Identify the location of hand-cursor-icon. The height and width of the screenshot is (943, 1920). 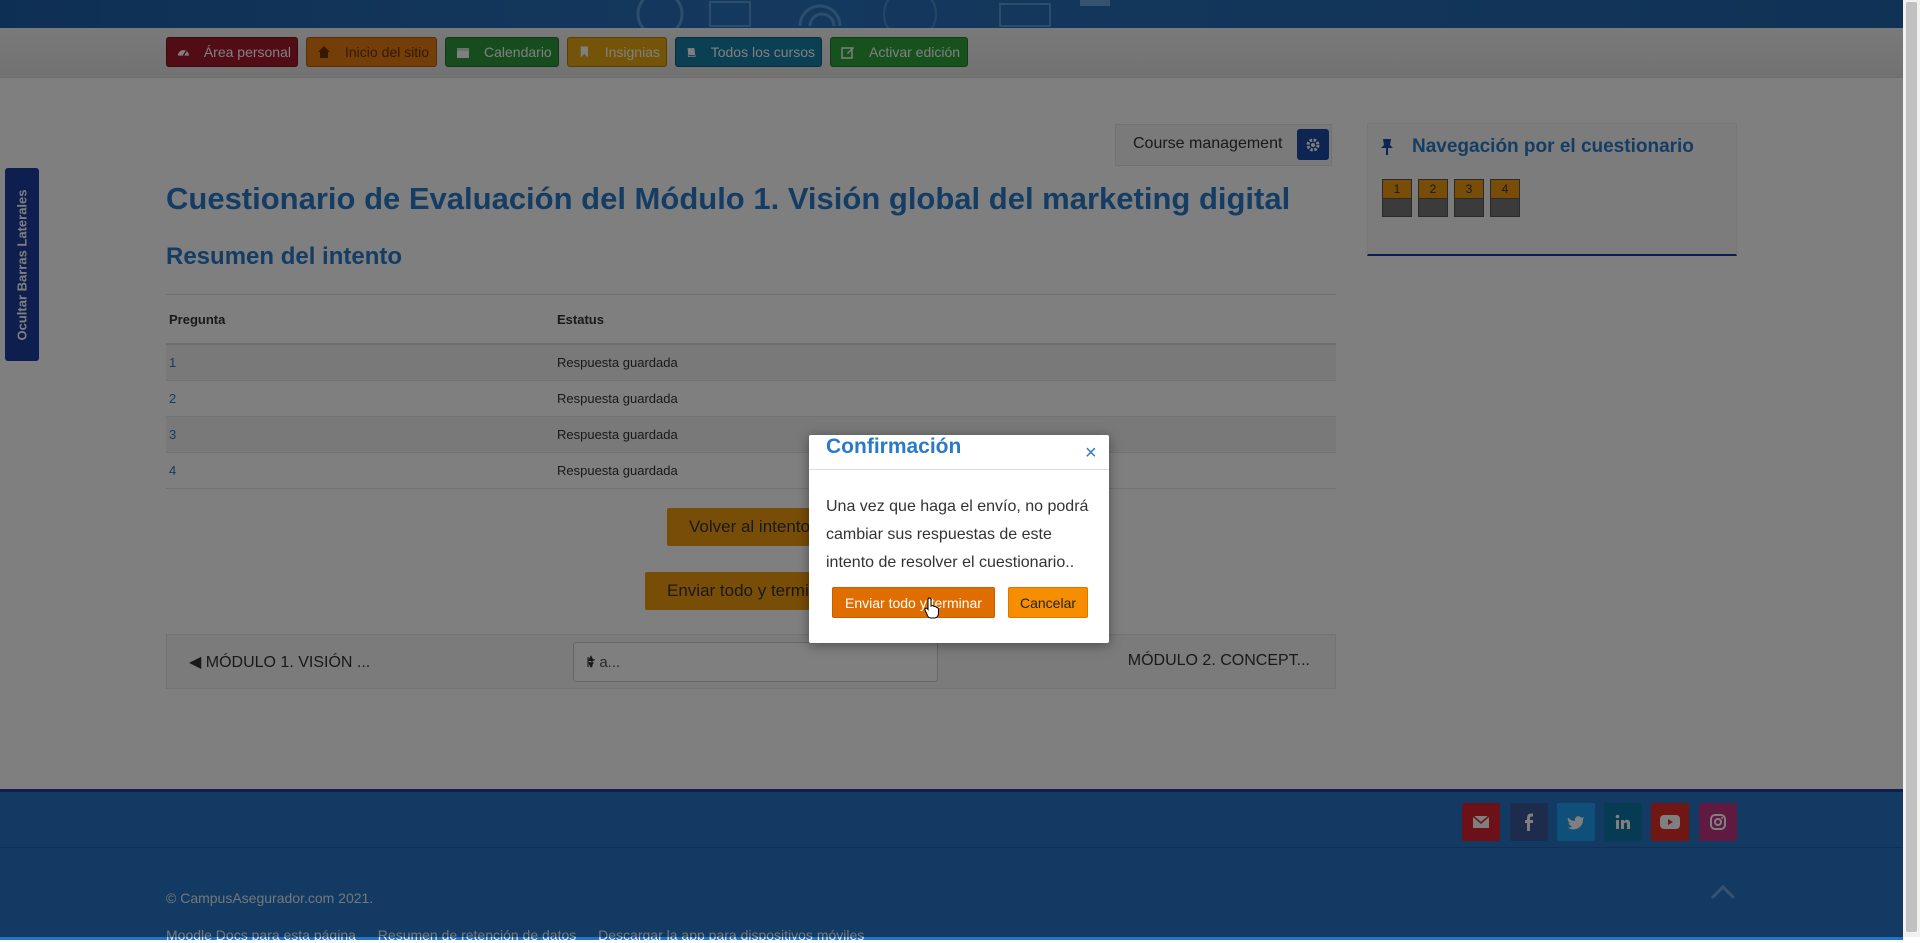
(931, 608).